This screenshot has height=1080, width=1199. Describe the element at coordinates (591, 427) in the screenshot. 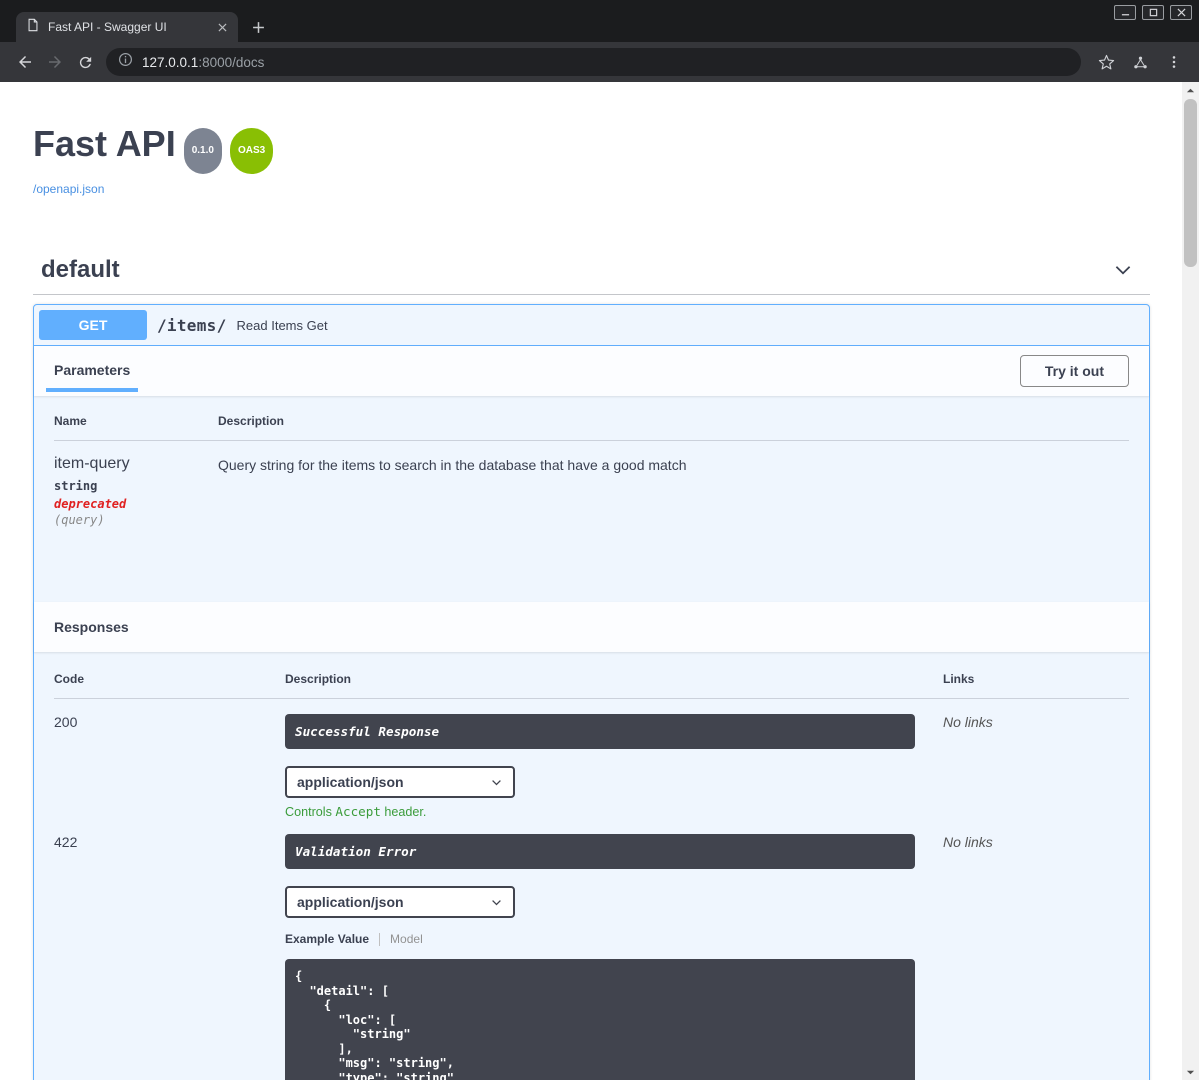

I see `parameters-table-header: Name Description` at that location.